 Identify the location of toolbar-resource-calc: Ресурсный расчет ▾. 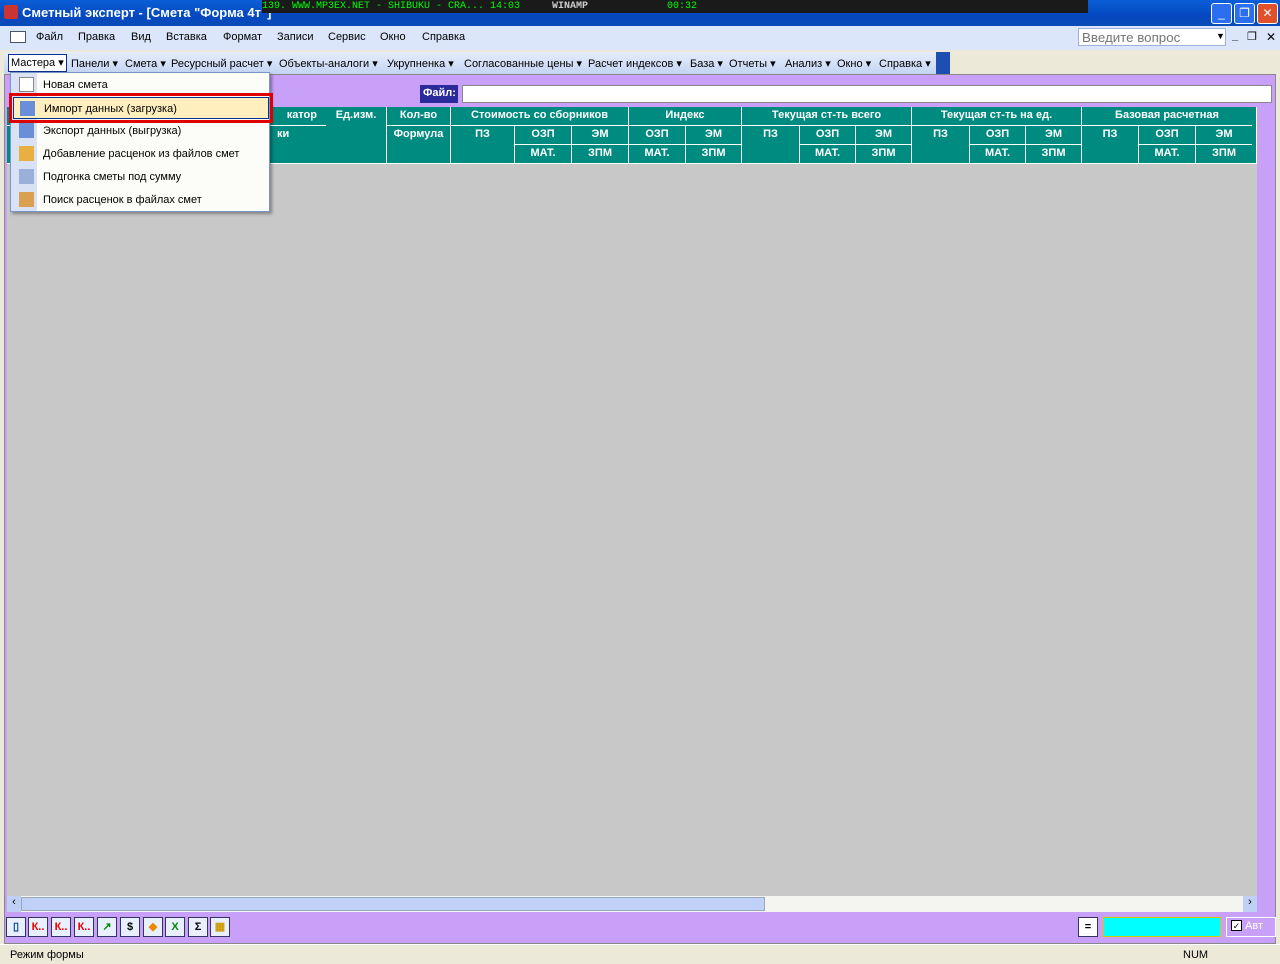
(221, 63).